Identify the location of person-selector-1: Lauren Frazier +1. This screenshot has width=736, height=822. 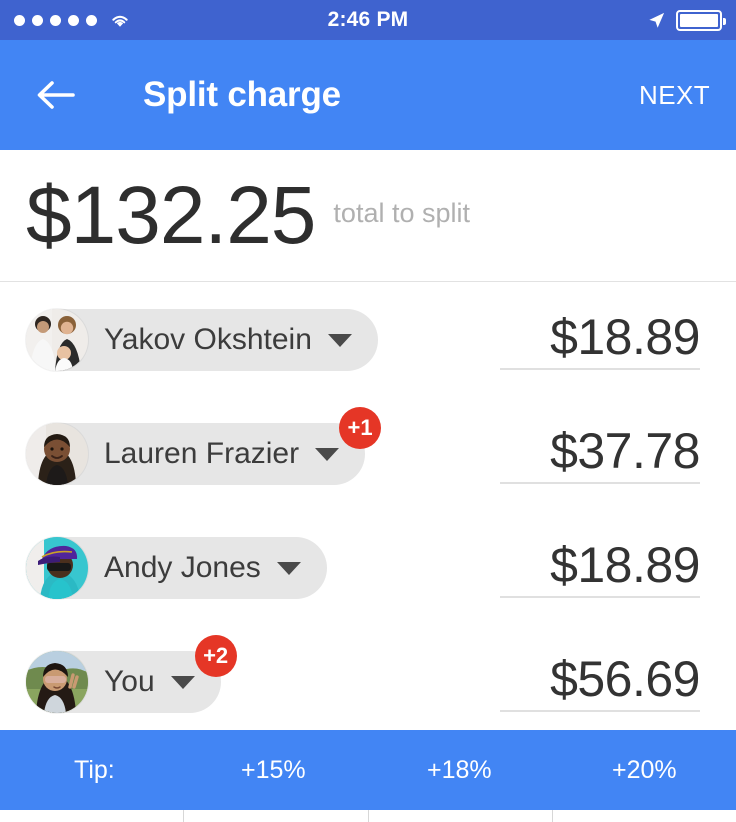
(204, 446).